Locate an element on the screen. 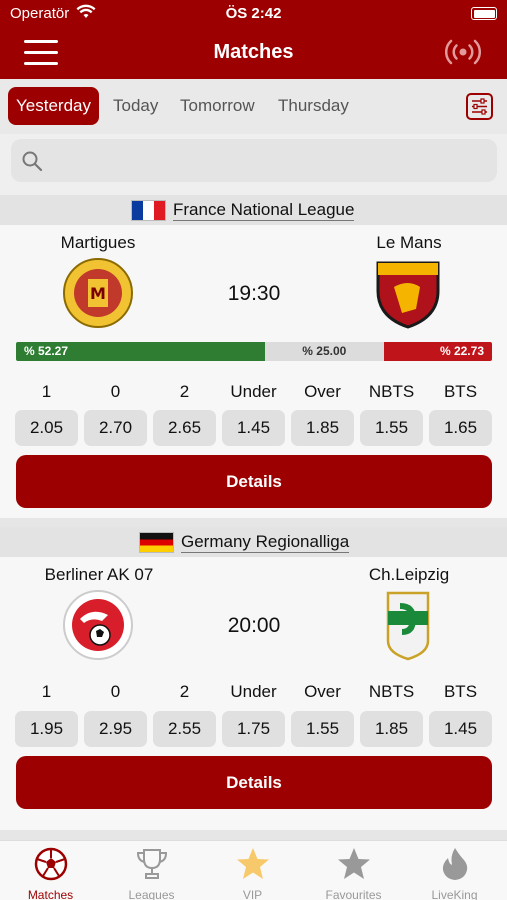 This screenshot has width=507, height=900. odds-value: 2.95 is located at coordinates (115, 729).